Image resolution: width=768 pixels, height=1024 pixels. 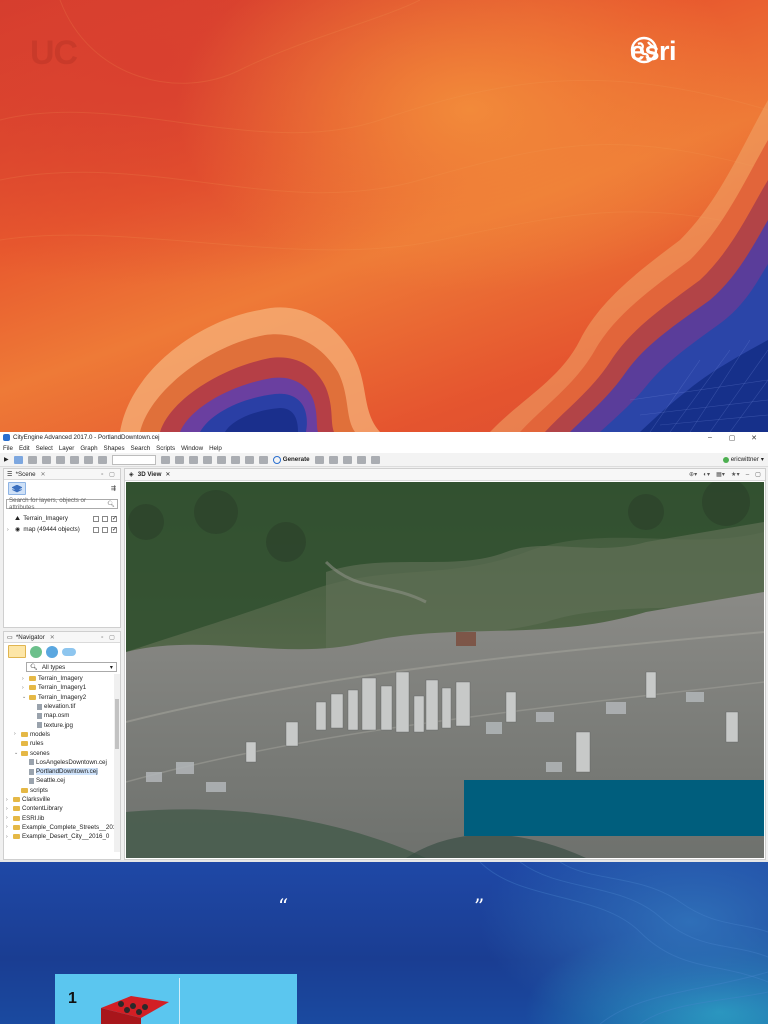 I want to click on bookmark-icon: ★▾, so click(x=735, y=474).